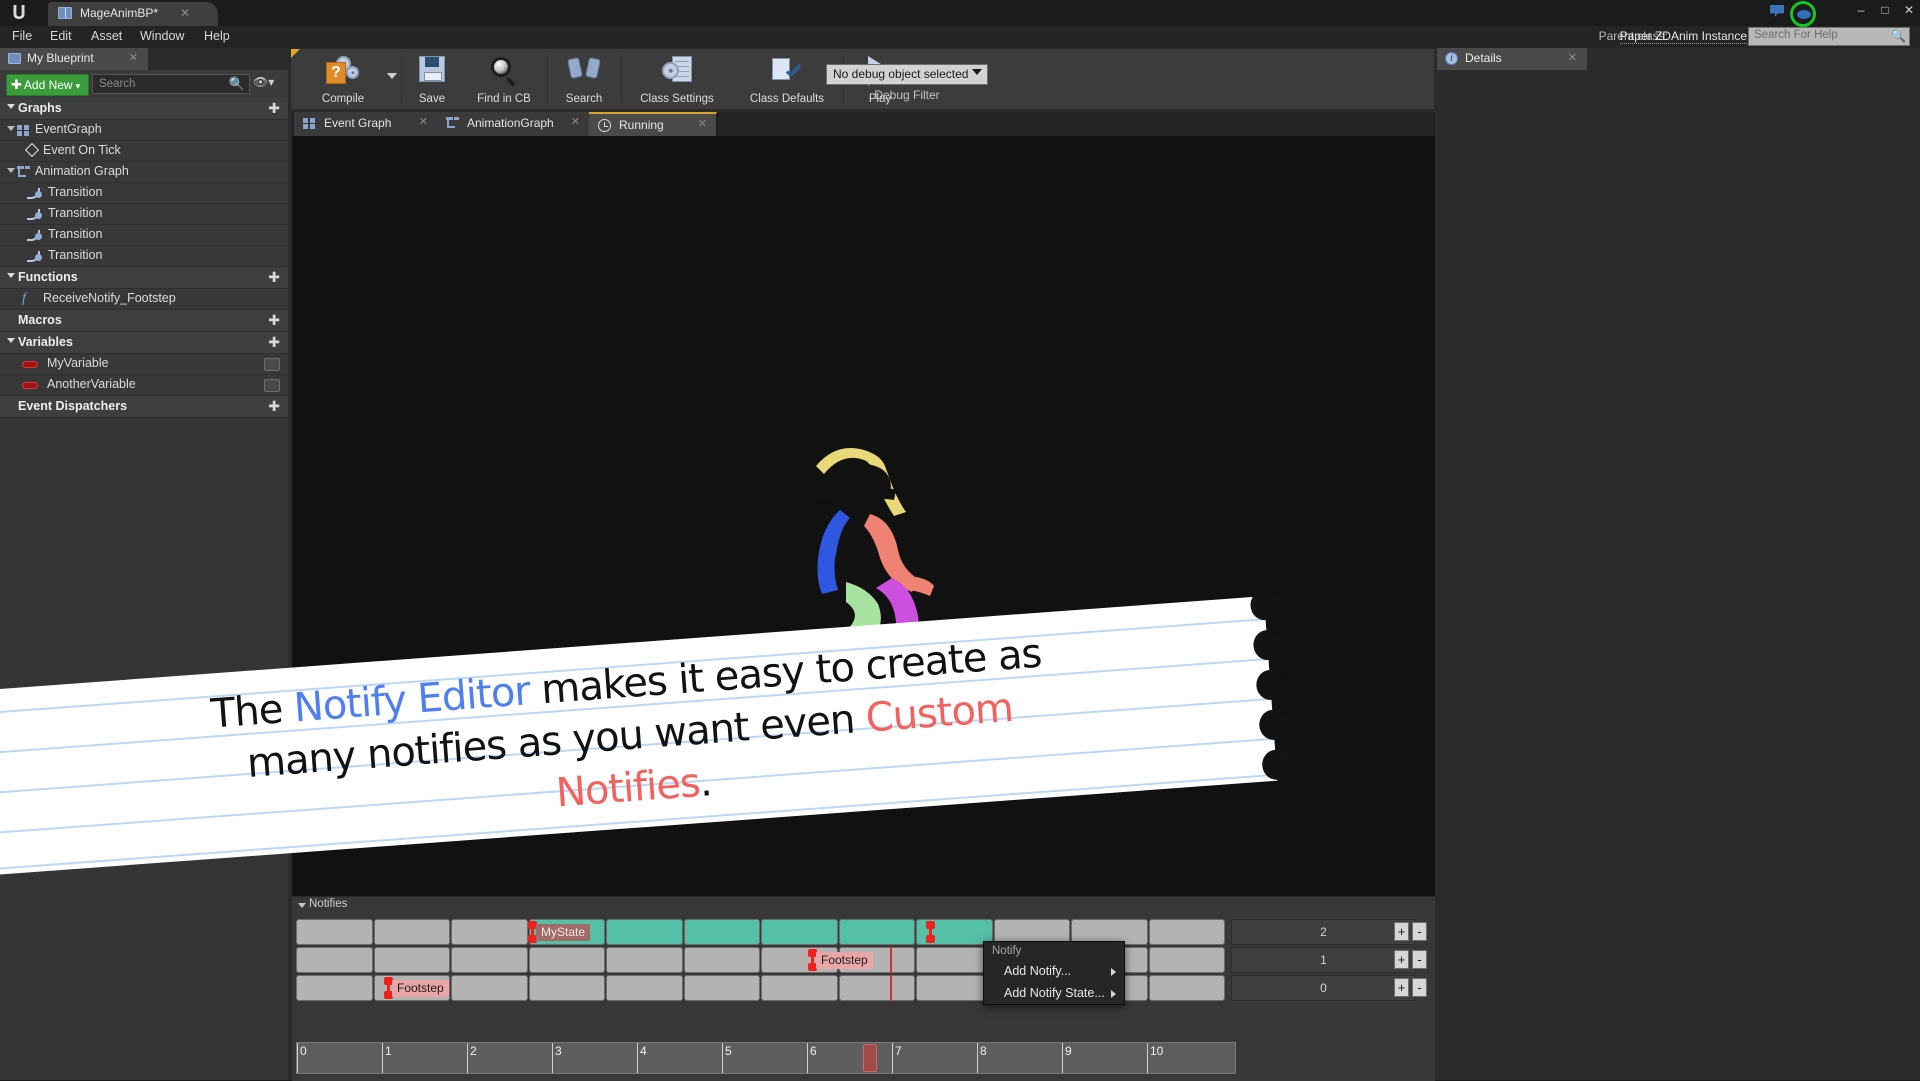  What do you see at coordinates (22, 36) in the screenshot?
I see `menu-file: File` at bounding box center [22, 36].